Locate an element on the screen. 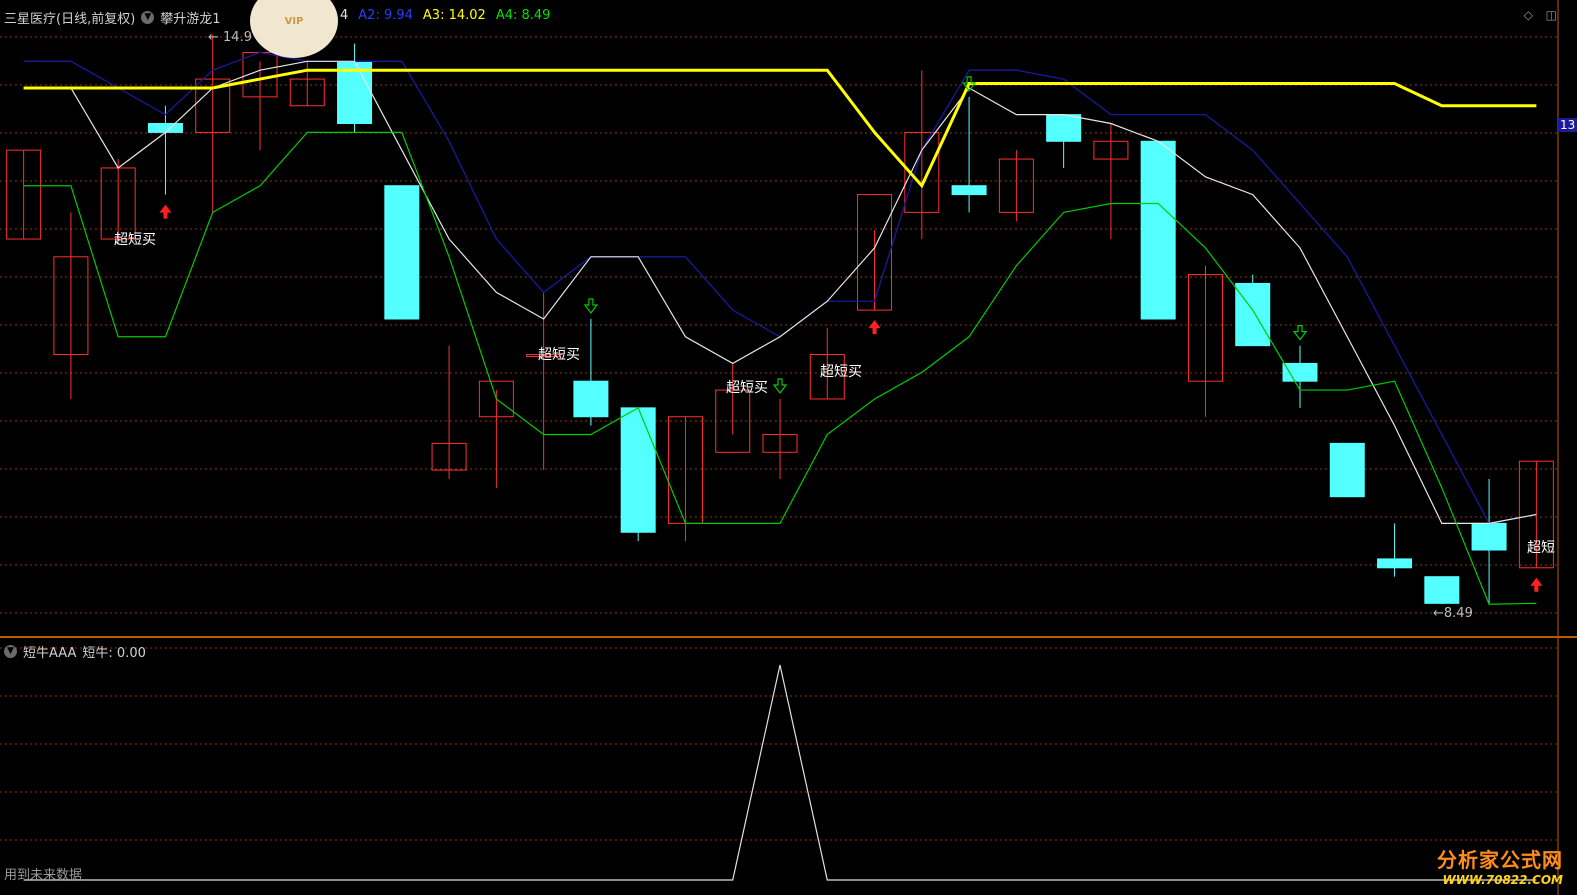 This screenshot has width=1577, height=895. yellow-line is located at coordinates (780, 128).